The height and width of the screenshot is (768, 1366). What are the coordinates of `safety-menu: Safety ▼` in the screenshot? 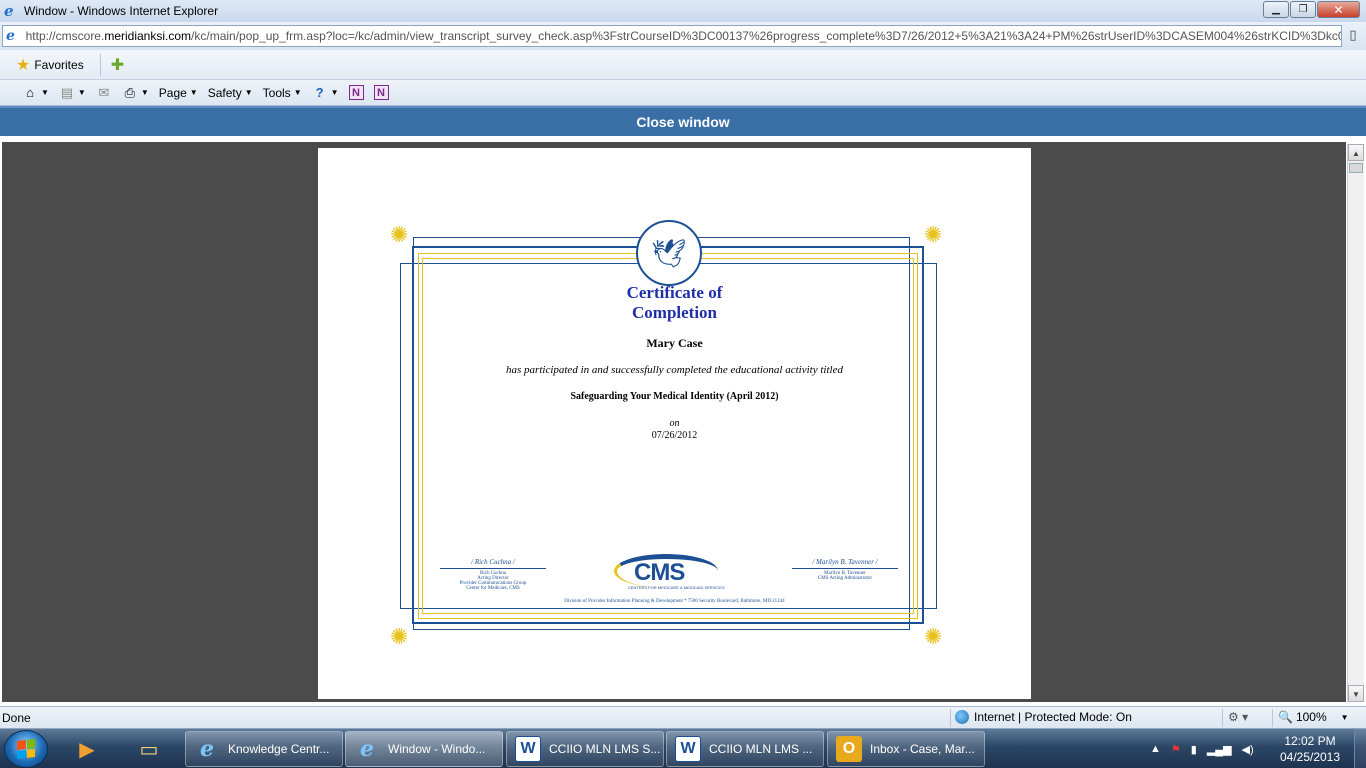 It's located at (230, 93).